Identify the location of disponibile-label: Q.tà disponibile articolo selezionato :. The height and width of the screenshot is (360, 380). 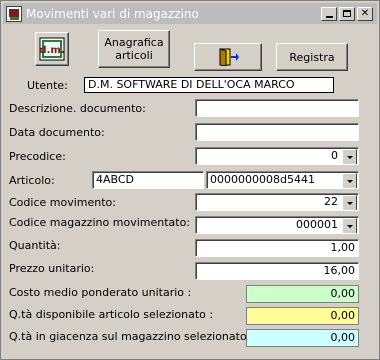
(111, 314).